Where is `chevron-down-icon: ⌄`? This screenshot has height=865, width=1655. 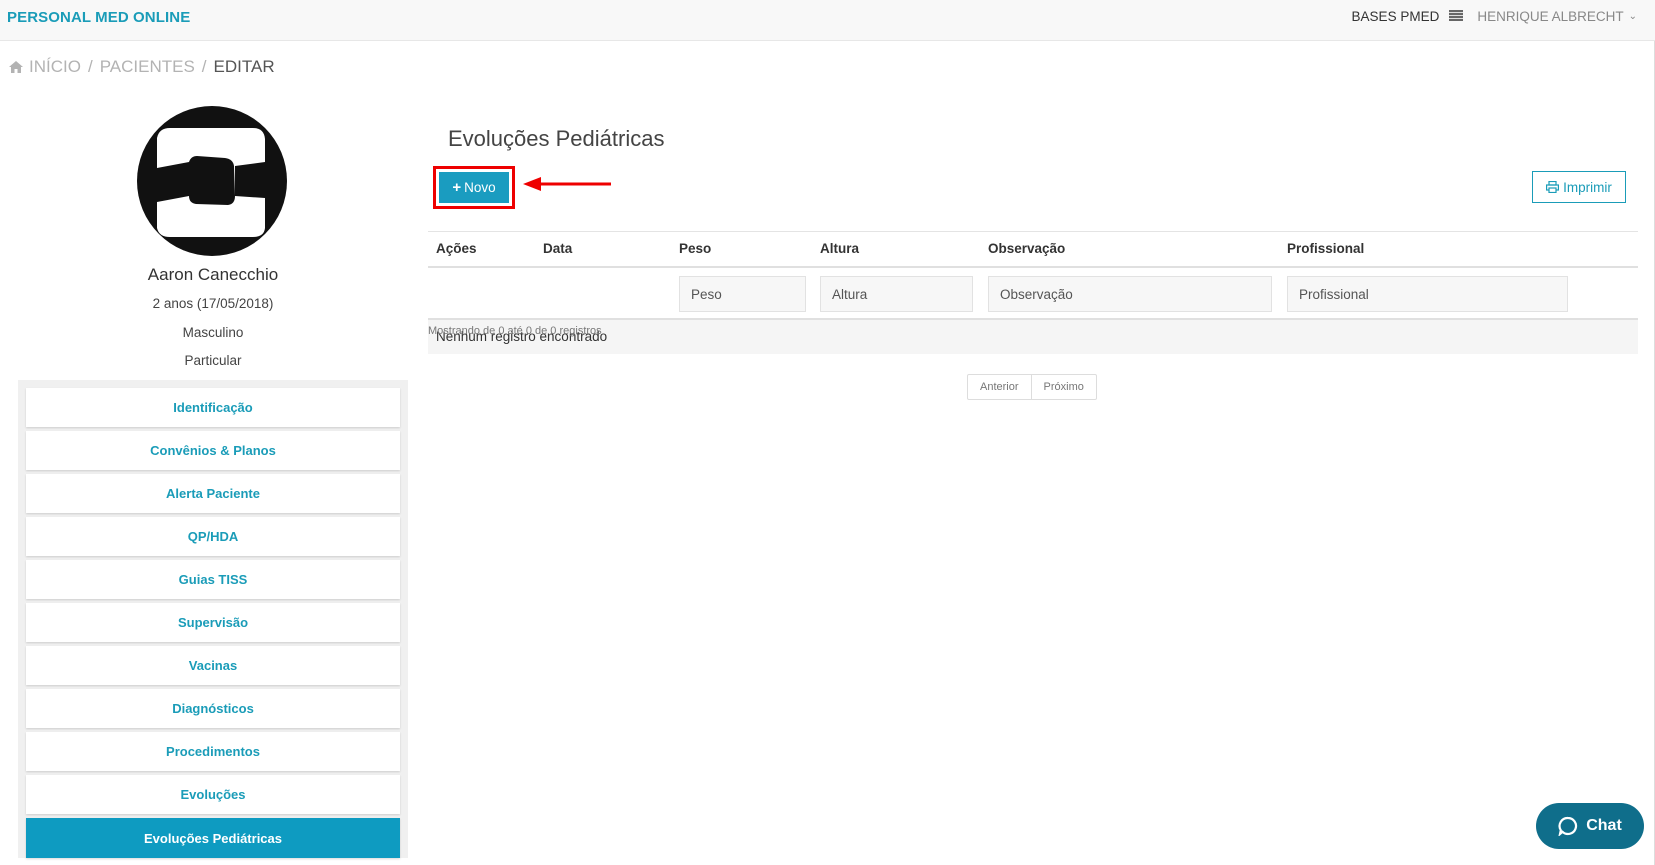
chevron-down-icon: ⌄ is located at coordinates (1633, 16).